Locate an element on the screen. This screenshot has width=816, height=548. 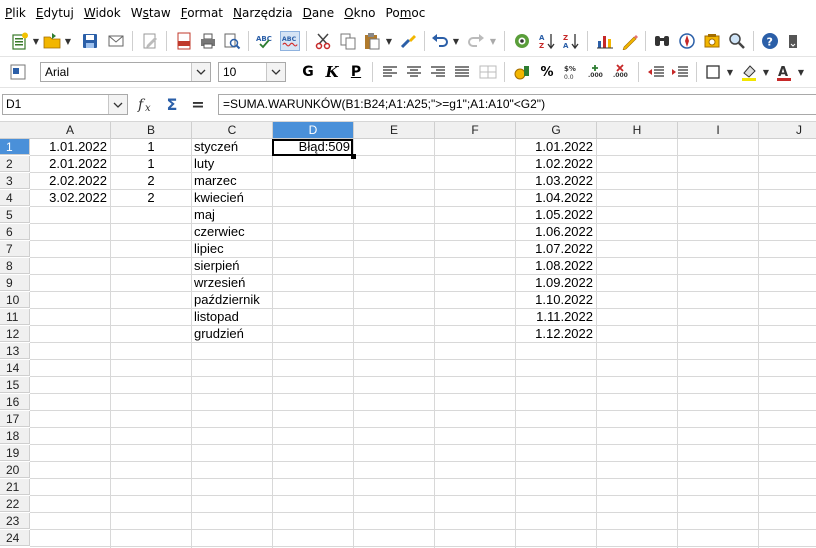
spellcheck-icon: ABC is located at coordinates (265, 41).